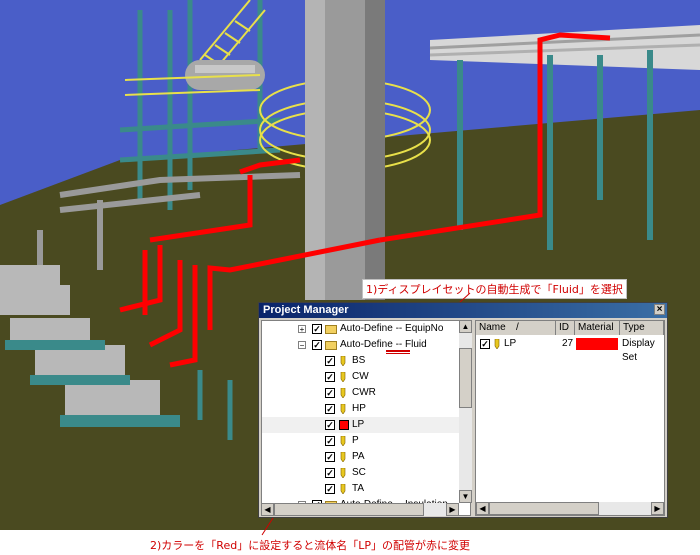 The height and width of the screenshot is (555, 700). What do you see at coordinates (361, 457) in the screenshot?
I see `tree-item-pa: ✓ PA` at bounding box center [361, 457].